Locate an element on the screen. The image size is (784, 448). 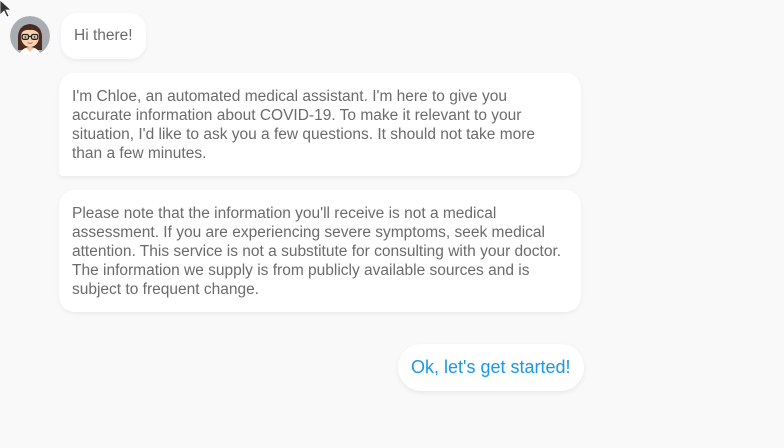
woman-with-glasses-avatar-icon is located at coordinates (30, 36).